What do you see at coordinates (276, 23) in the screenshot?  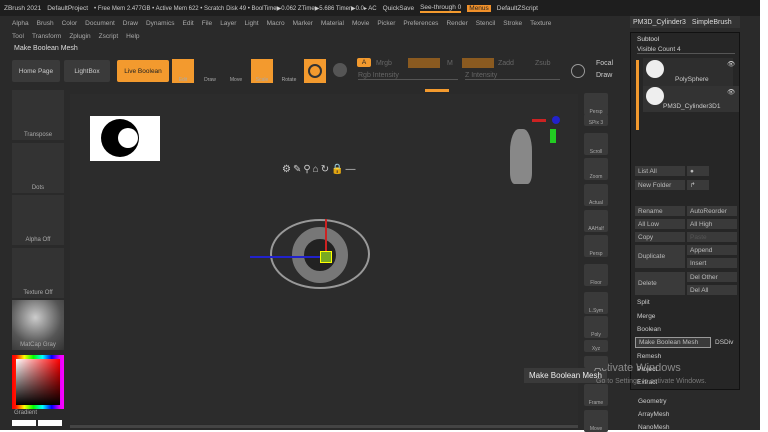 I see `menu-macro: Macro` at bounding box center [276, 23].